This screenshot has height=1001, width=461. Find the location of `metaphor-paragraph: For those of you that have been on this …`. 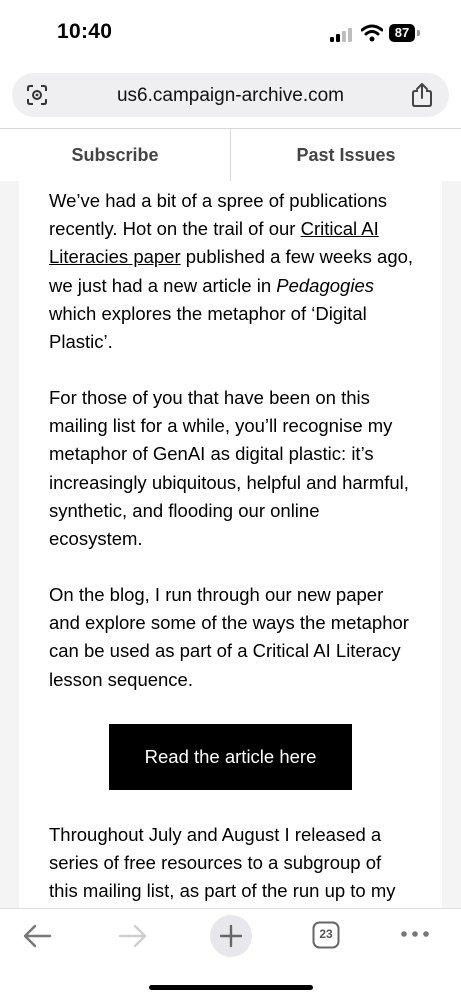

metaphor-paragraph: For those of you that have been on this … is located at coordinates (229, 468).